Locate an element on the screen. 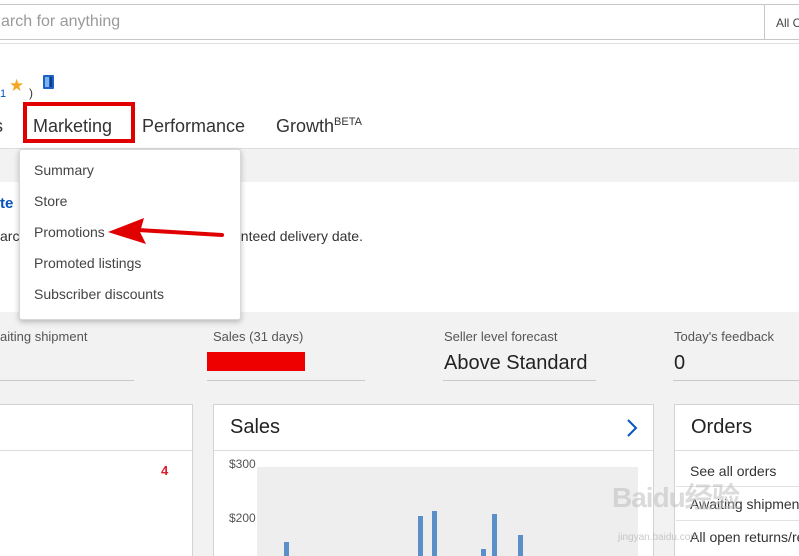 Image resolution: width=799 pixels, height=556 pixels. menu-item-promotions: Promotions is located at coordinates (69, 232).